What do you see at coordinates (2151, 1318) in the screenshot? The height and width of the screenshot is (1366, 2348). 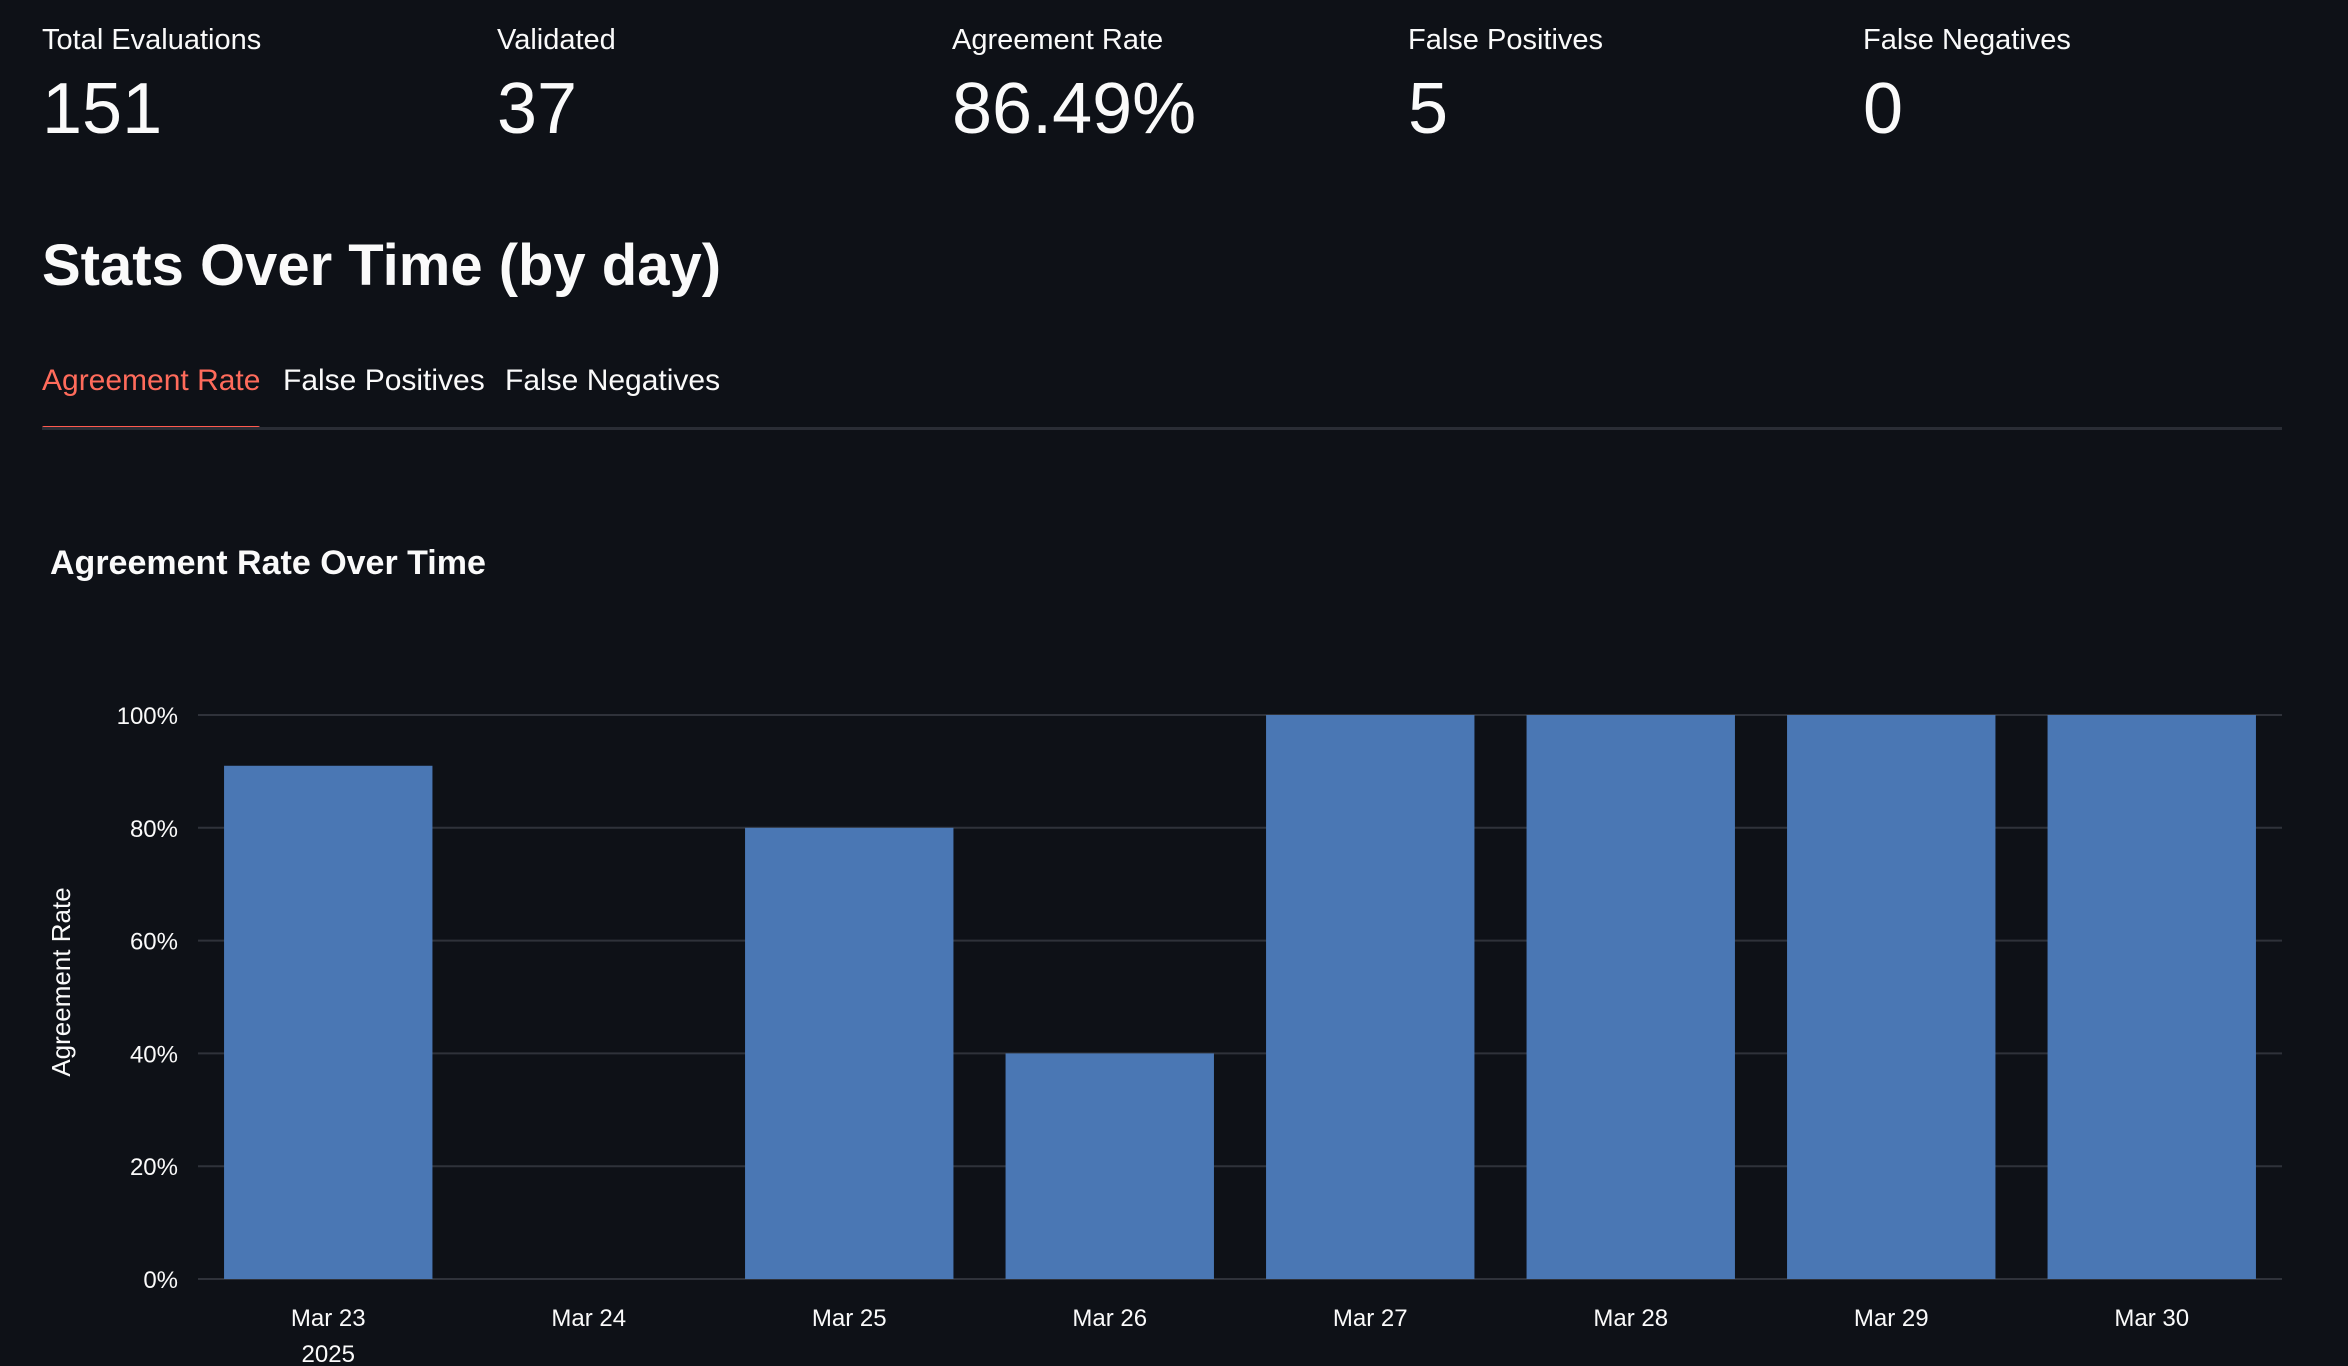 I see `x-tick-label: Mar 30` at bounding box center [2151, 1318].